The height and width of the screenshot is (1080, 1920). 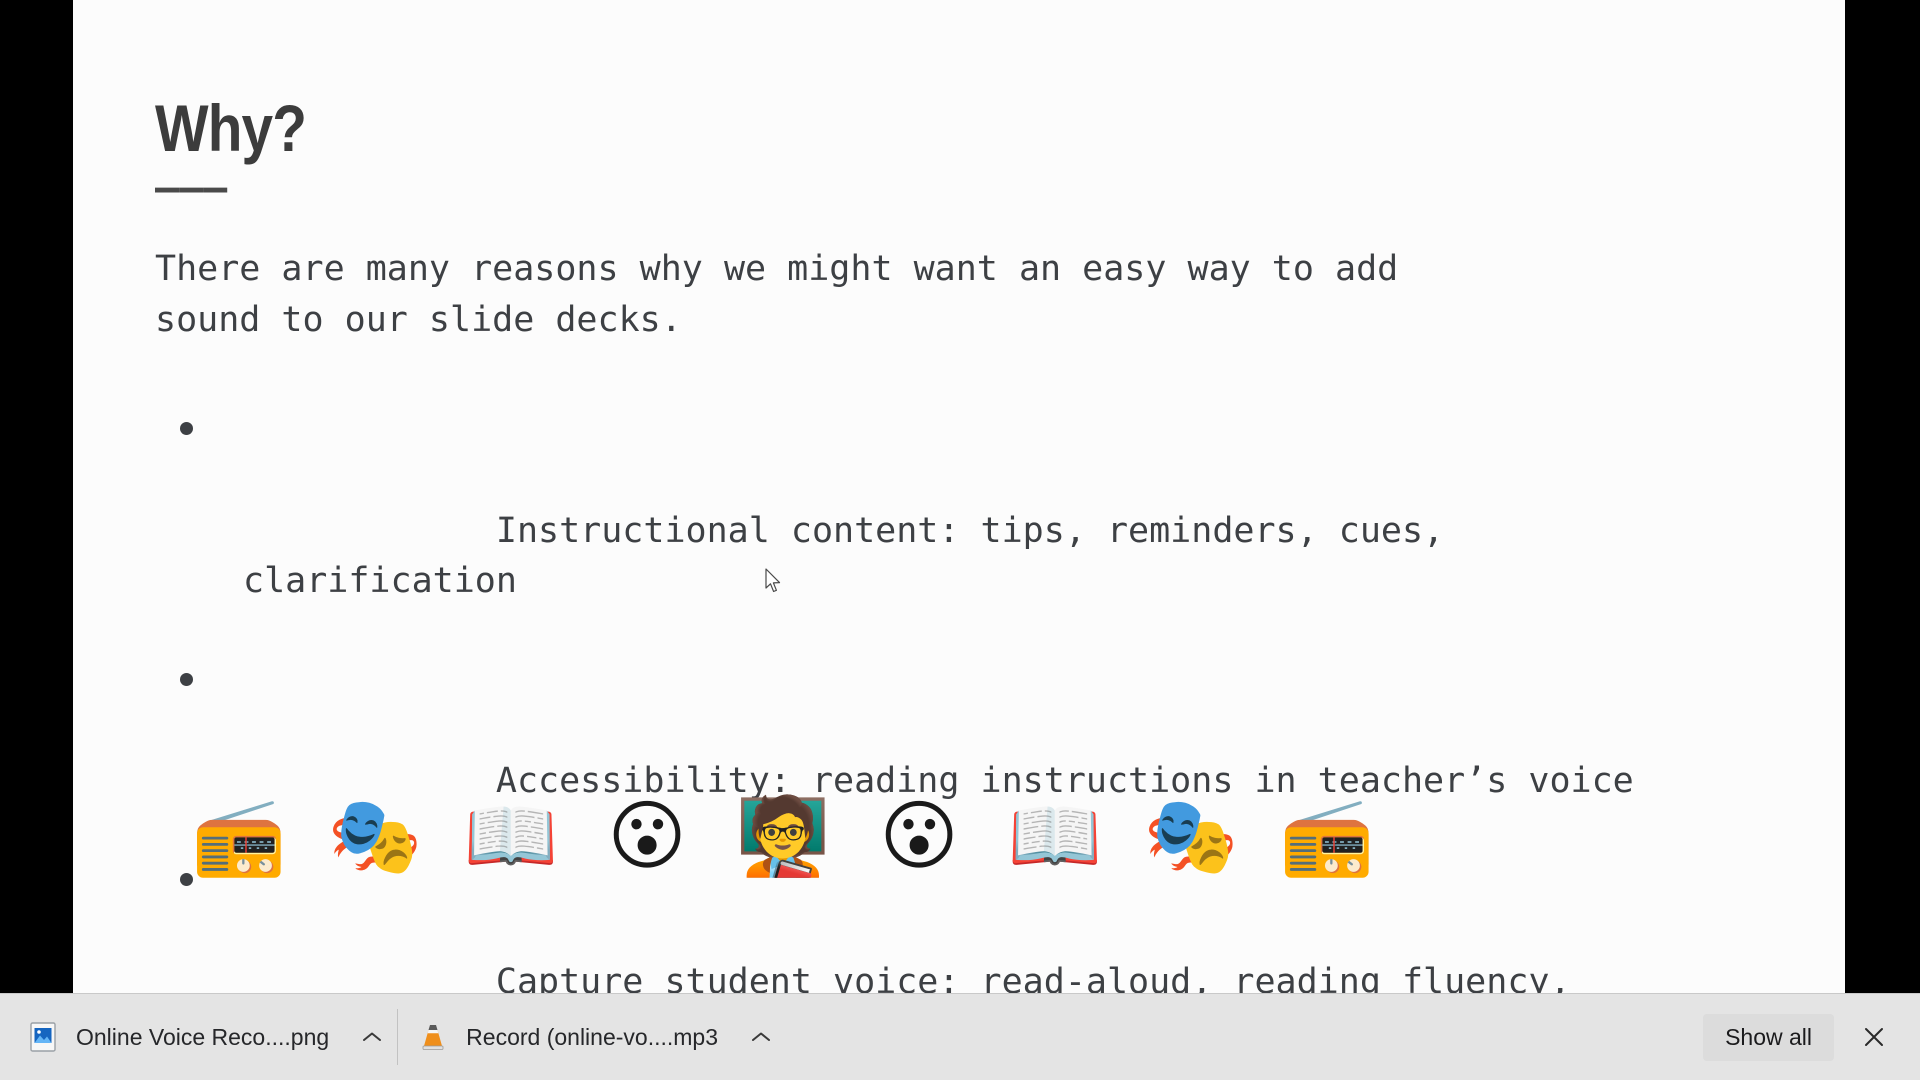 I want to click on vlc-media-player-icon, so click(x=433, y=1037).